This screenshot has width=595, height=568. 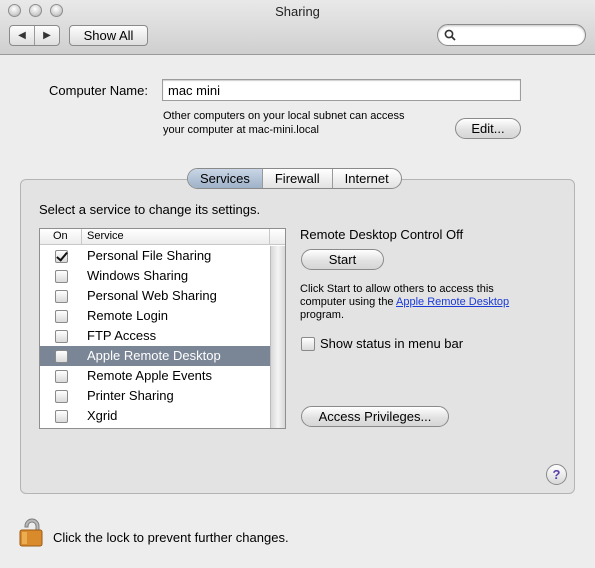 I want to click on tab-services: Services, so click(x=225, y=178).